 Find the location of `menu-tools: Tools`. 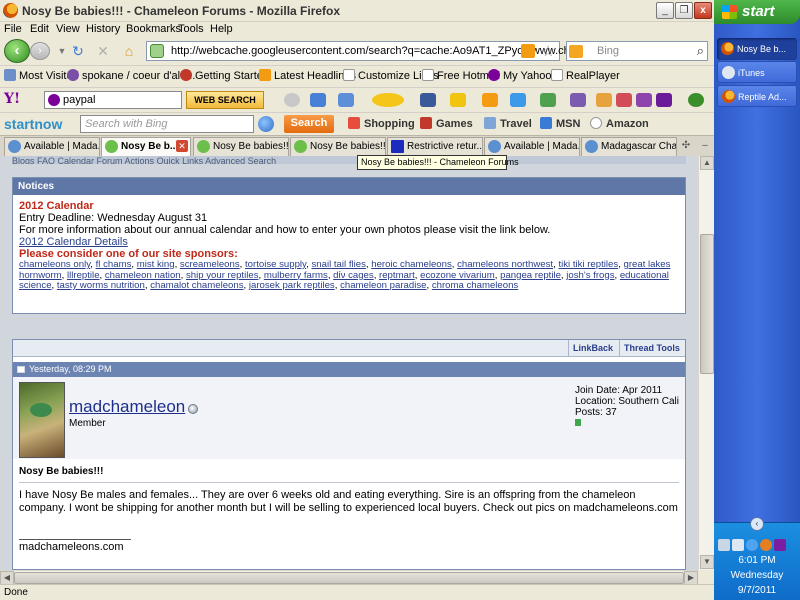

menu-tools: Tools is located at coordinates (191, 29).